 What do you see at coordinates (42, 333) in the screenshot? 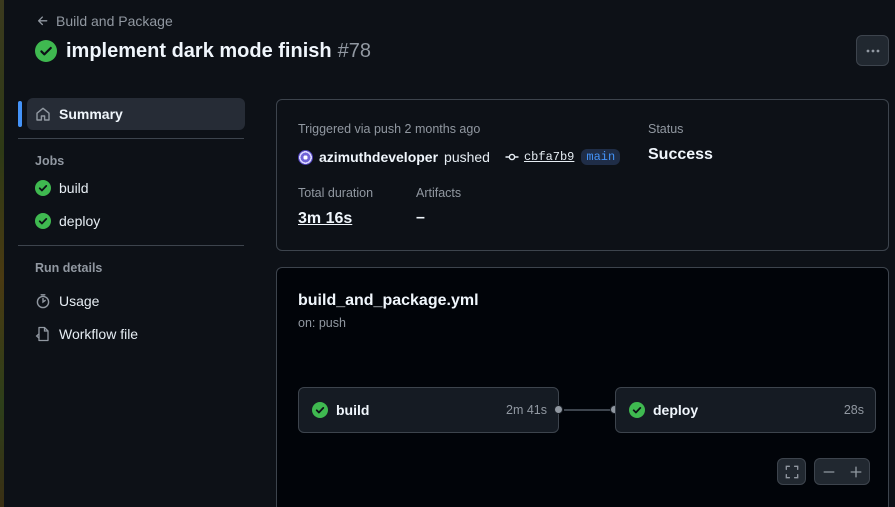
I see `file-code-icon` at bounding box center [42, 333].